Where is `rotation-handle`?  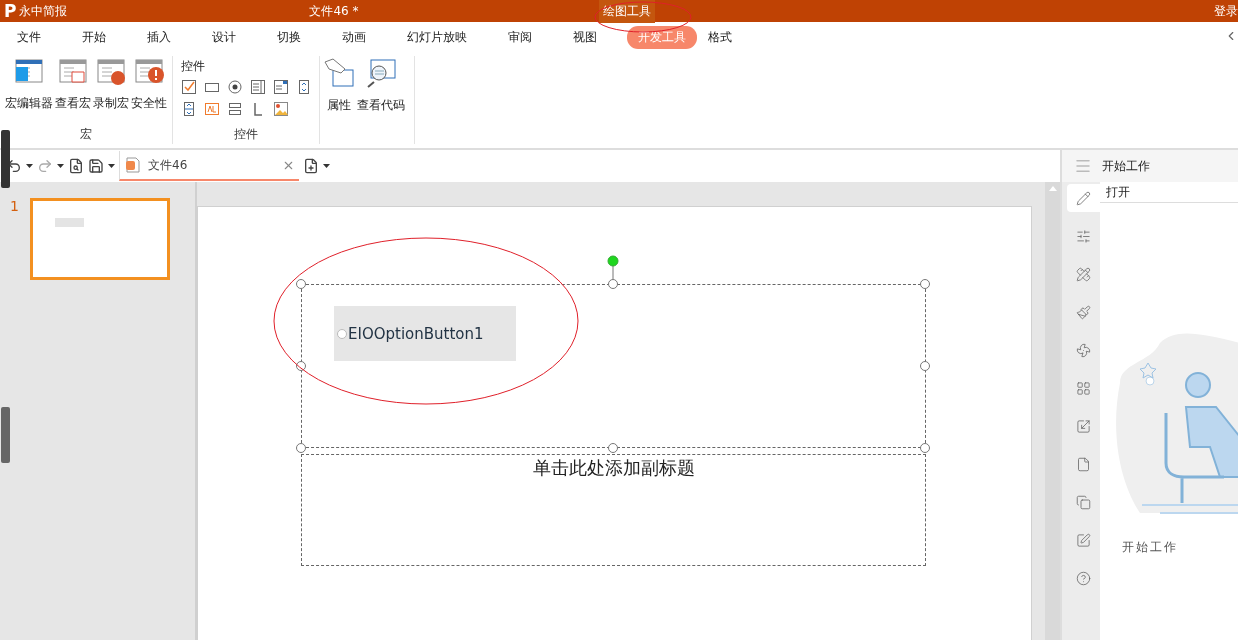 rotation-handle is located at coordinates (613, 267).